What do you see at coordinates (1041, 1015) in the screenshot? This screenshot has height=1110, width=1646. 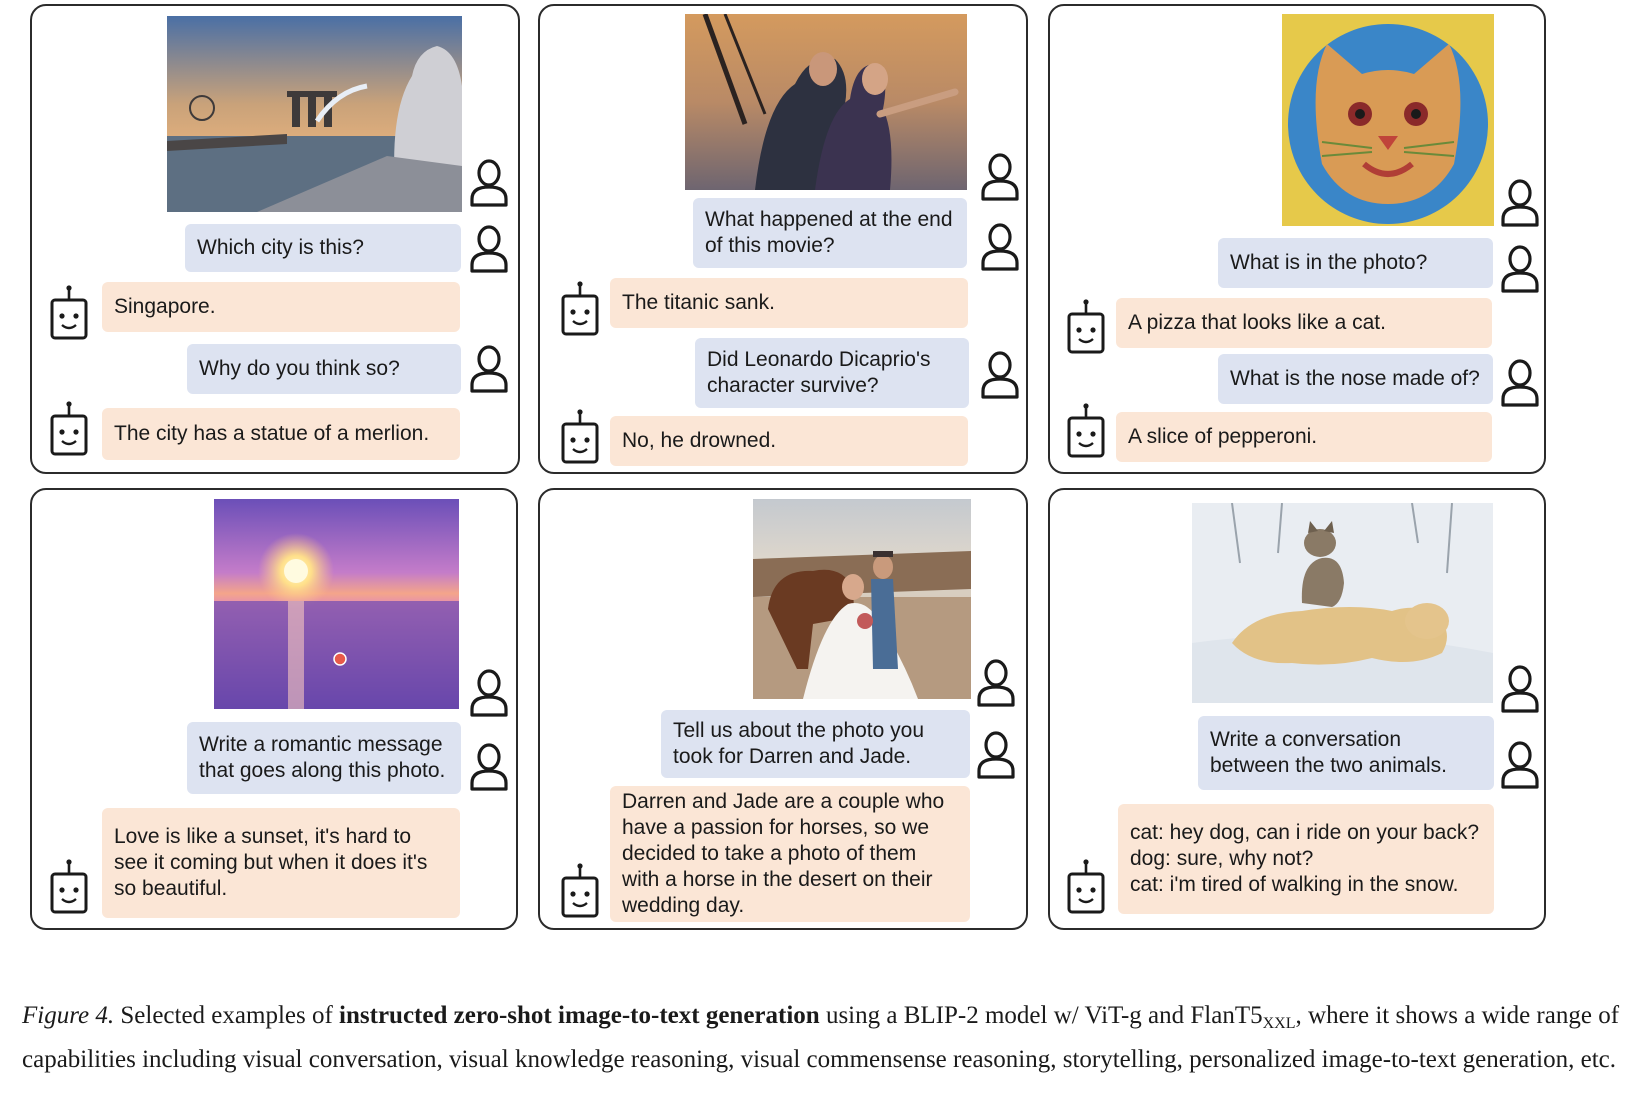 I see `caption-text: using a BLIP-2 model w/ ViT-g and FlanT5` at bounding box center [1041, 1015].